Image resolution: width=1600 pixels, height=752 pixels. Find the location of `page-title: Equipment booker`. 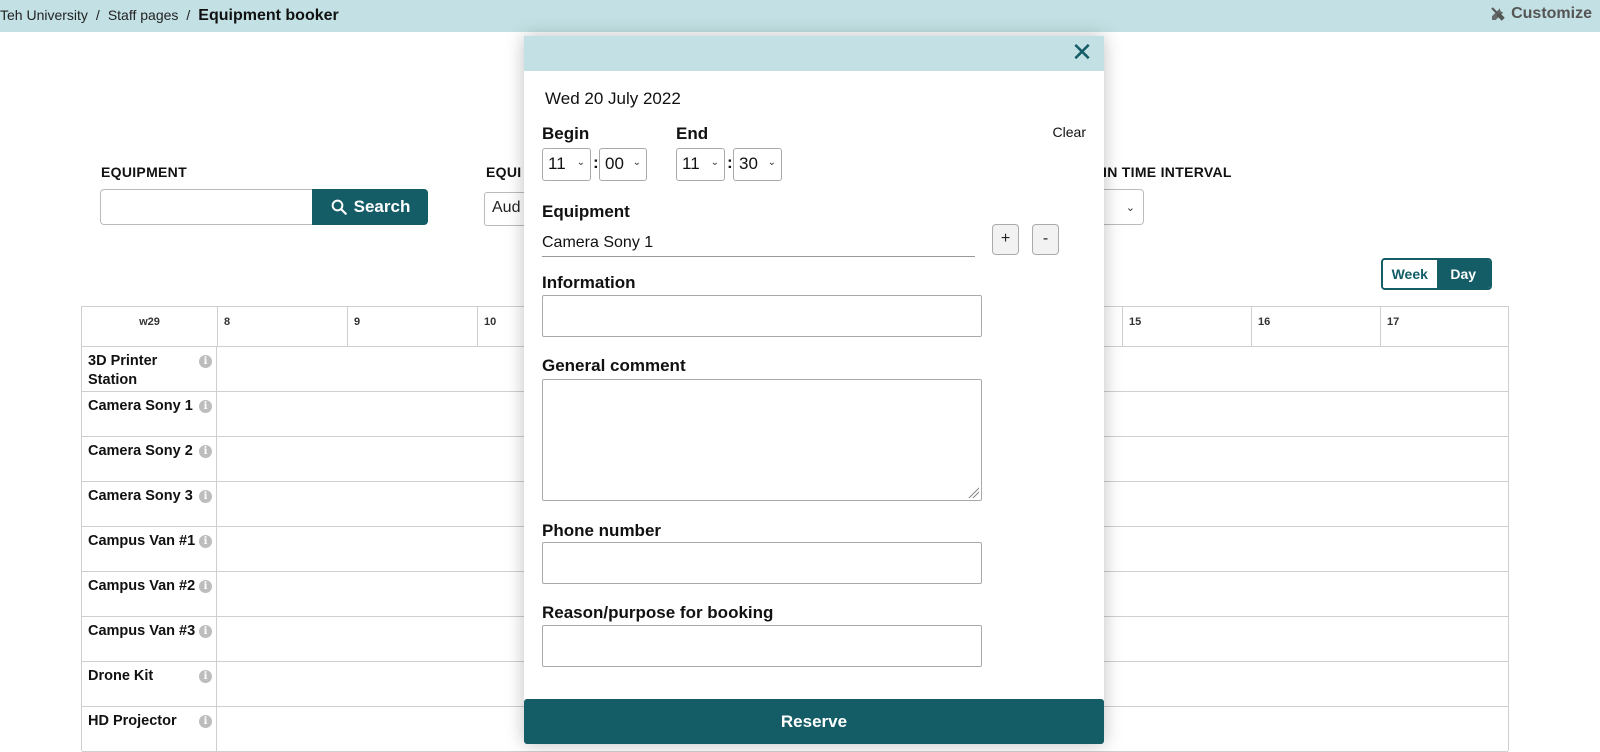

page-title: Equipment booker is located at coordinates (268, 15).